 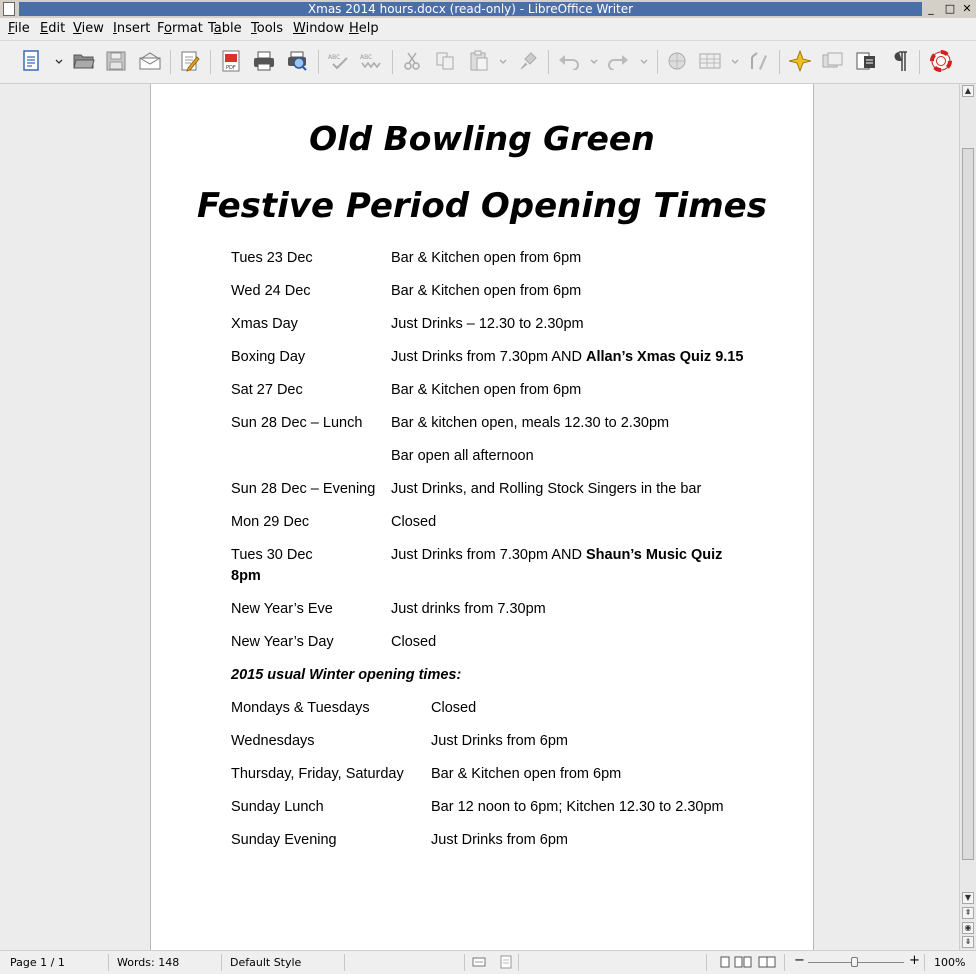 What do you see at coordinates (725, 962) in the screenshot?
I see `single-page-view-icon` at bounding box center [725, 962].